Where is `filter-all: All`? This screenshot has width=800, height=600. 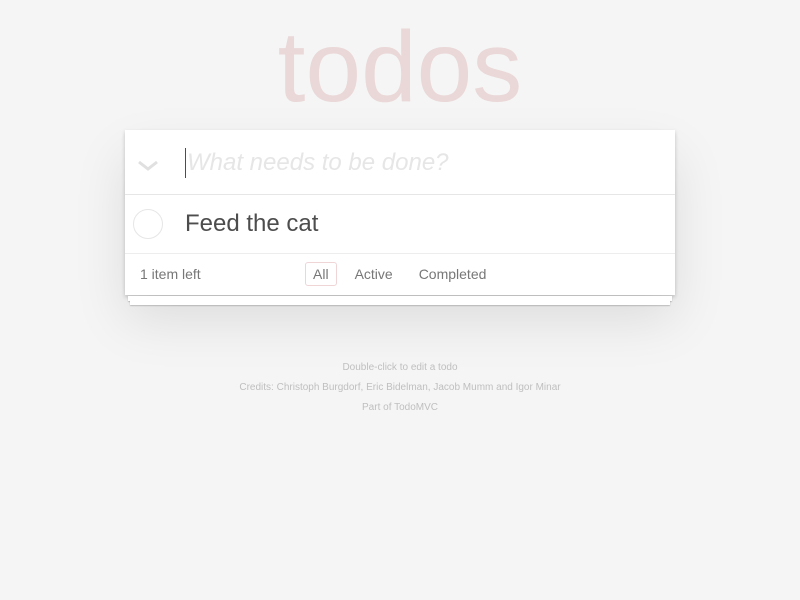 filter-all: All is located at coordinates (321, 274).